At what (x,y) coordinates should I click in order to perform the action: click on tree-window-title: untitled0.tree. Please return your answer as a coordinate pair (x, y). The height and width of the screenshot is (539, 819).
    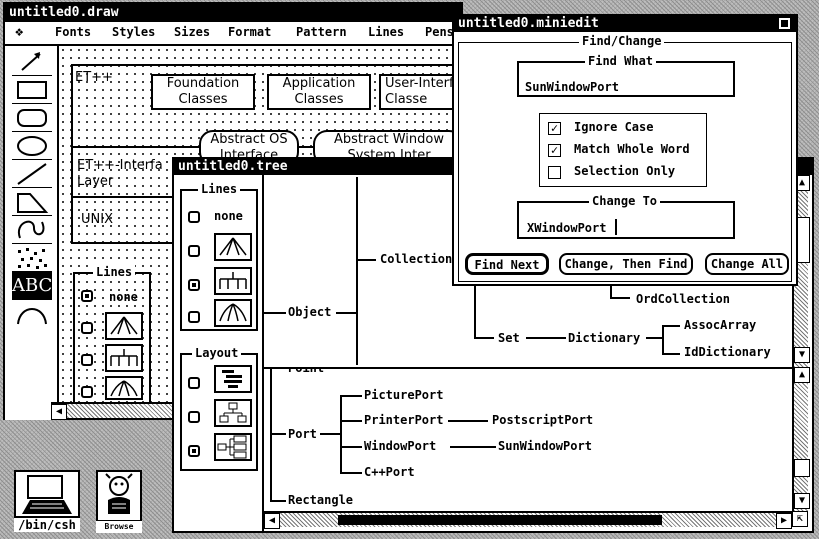
    Looking at the image, I should click on (233, 166).